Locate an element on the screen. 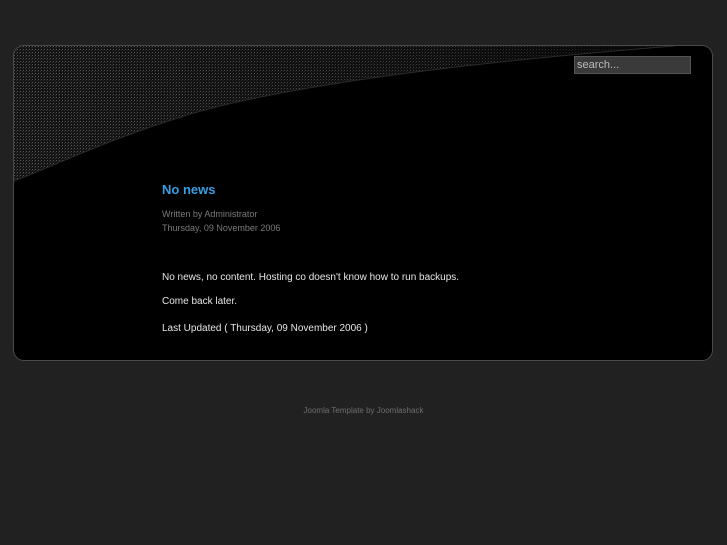 This screenshot has width=727, height=545. search-input is located at coordinates (632, 65).